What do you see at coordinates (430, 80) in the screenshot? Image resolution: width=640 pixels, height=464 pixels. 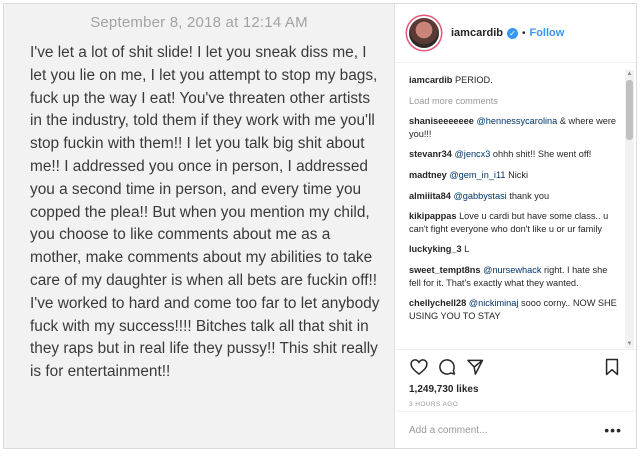 I see `caption-username: iamcardib` at bounding box center [430, 80].